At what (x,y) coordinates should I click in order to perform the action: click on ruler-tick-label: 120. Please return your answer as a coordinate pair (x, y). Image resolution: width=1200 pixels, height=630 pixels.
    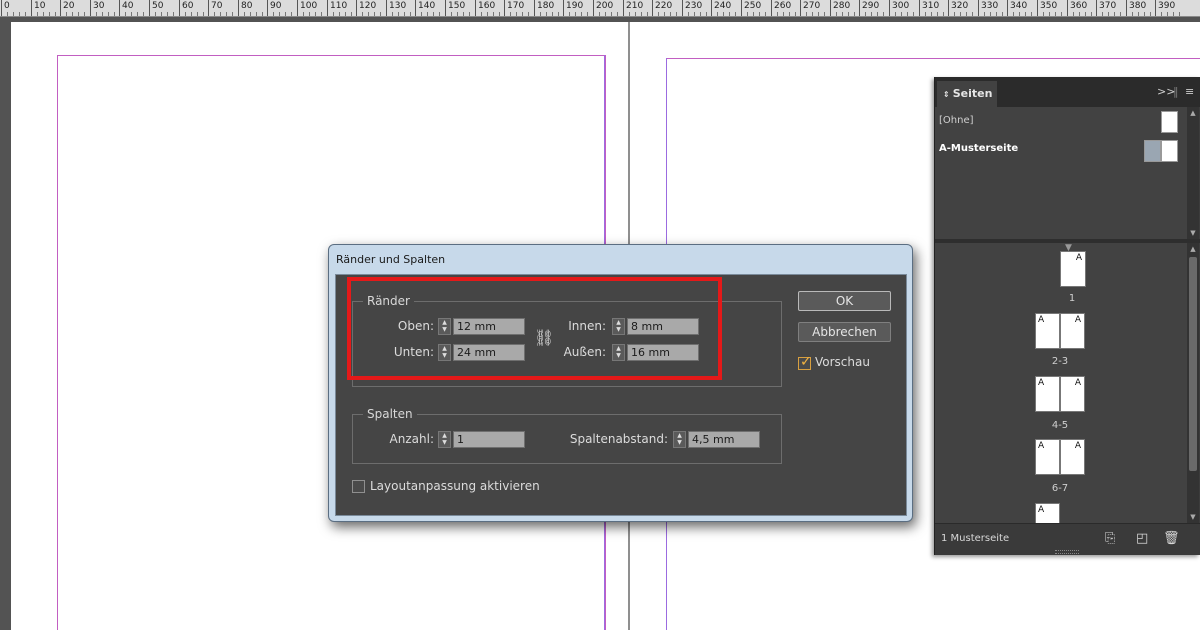
    Looking at the image, I should click on (368, 6).